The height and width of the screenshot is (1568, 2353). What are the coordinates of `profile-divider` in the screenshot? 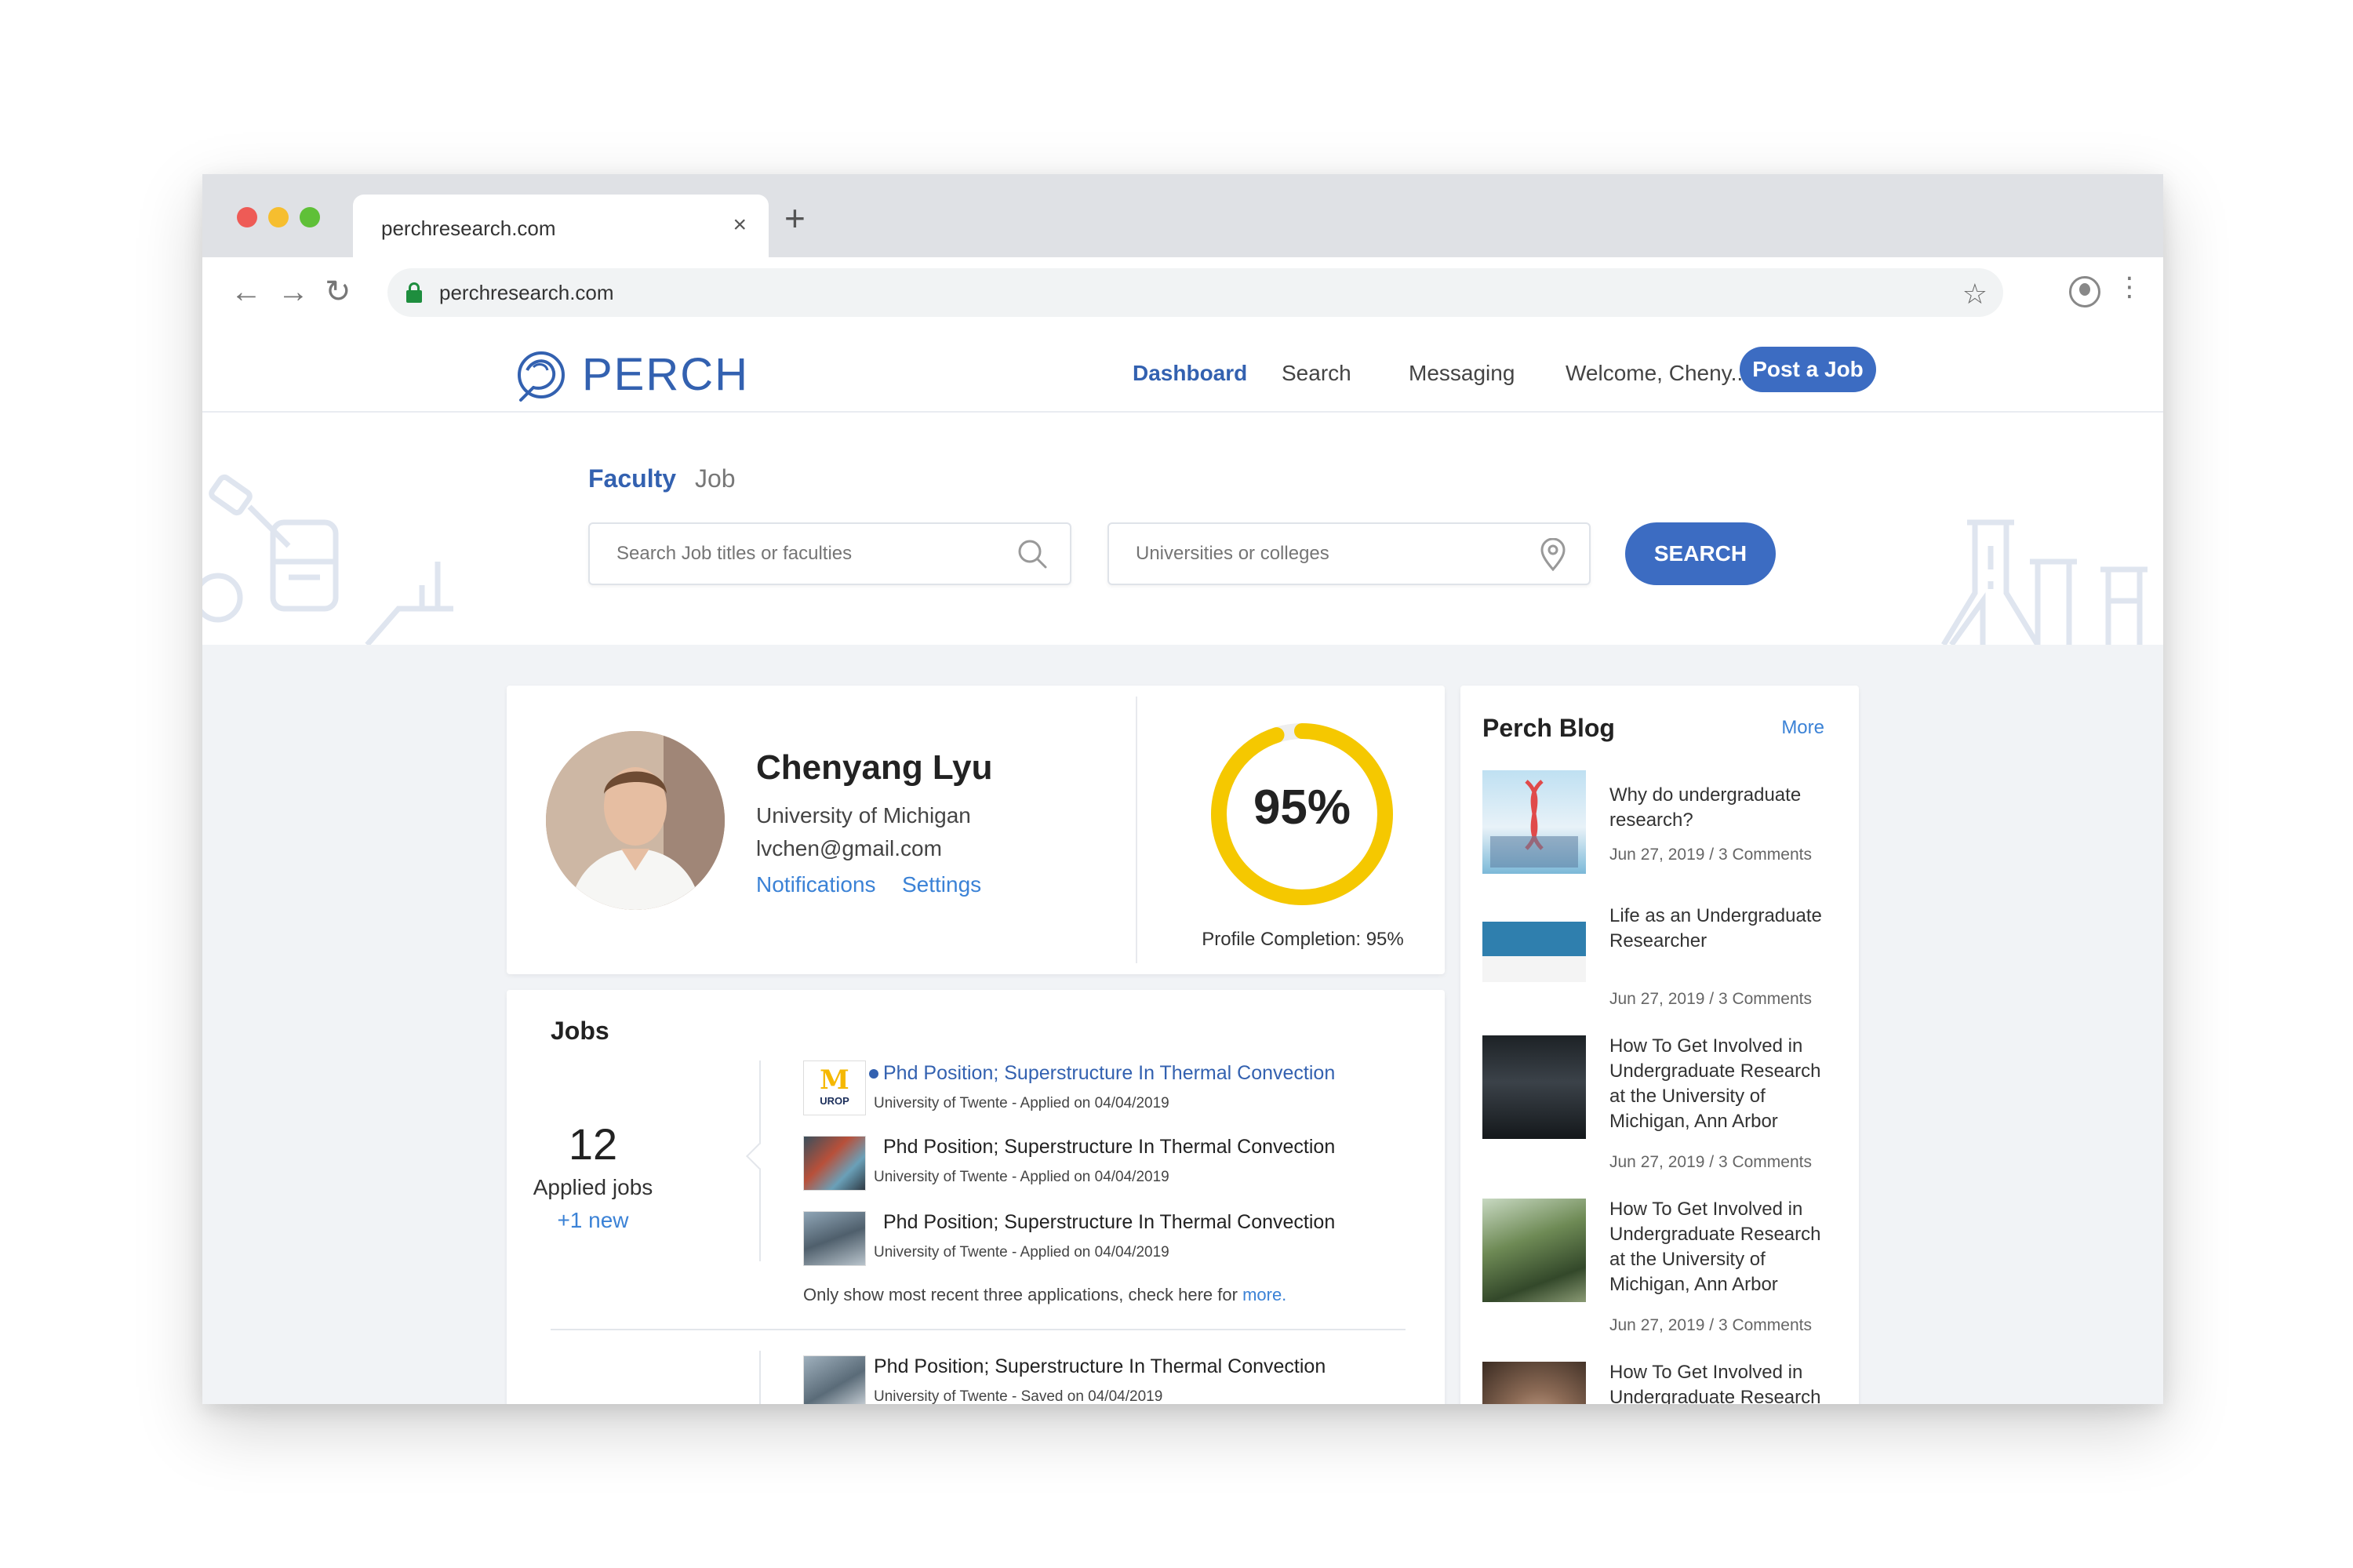 It's located at (1136, 830).